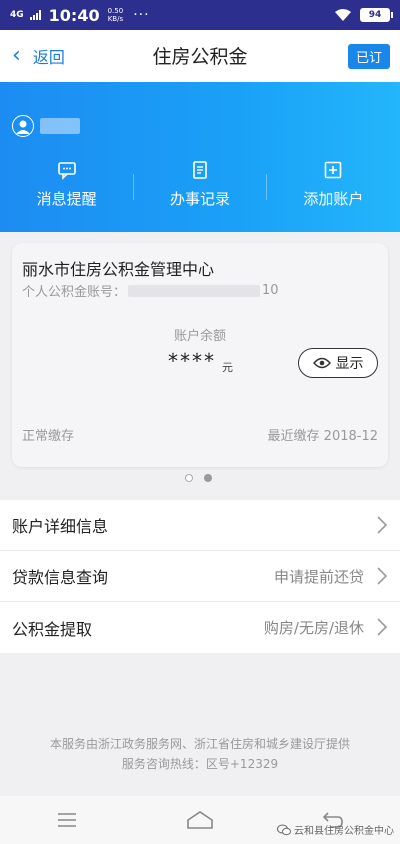 This screenshot has height=844, width=400. What do you see at coordinates (194, 290) in the screenshot?
I see `account-number-redacted` at bounding box center [194, 290].